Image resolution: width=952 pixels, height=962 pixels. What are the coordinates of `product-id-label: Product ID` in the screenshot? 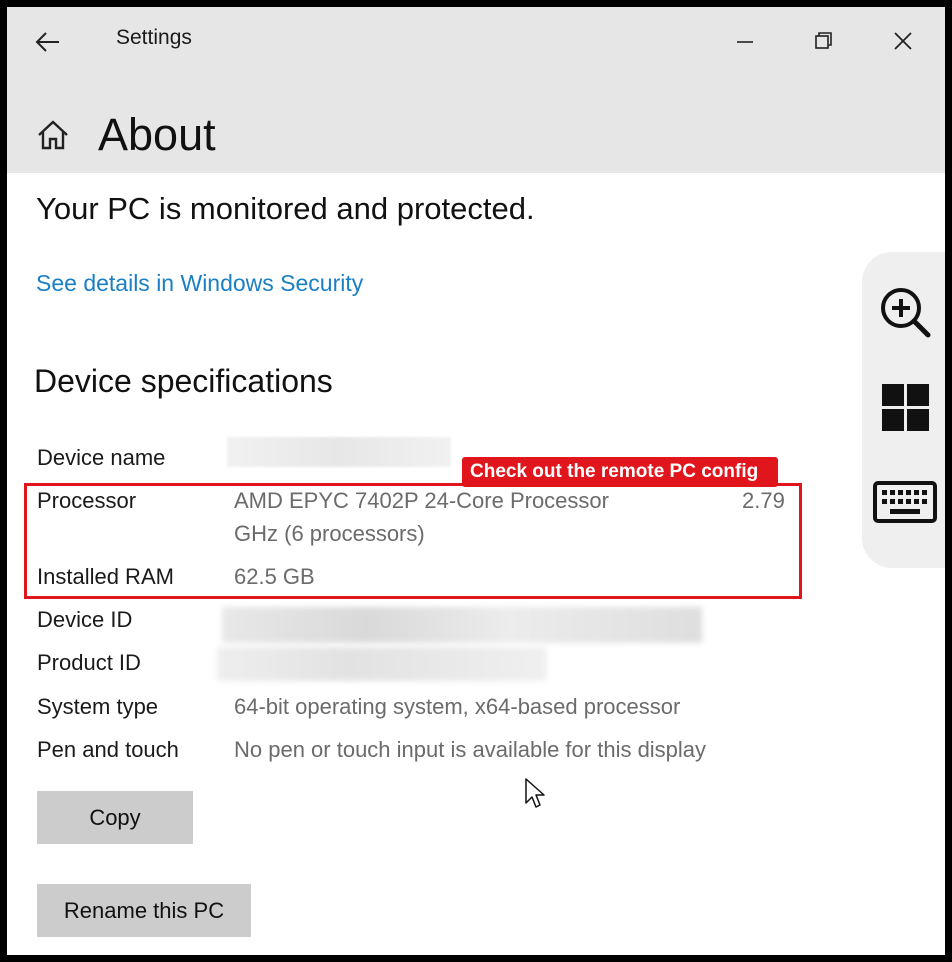 It's located at (89, 662).